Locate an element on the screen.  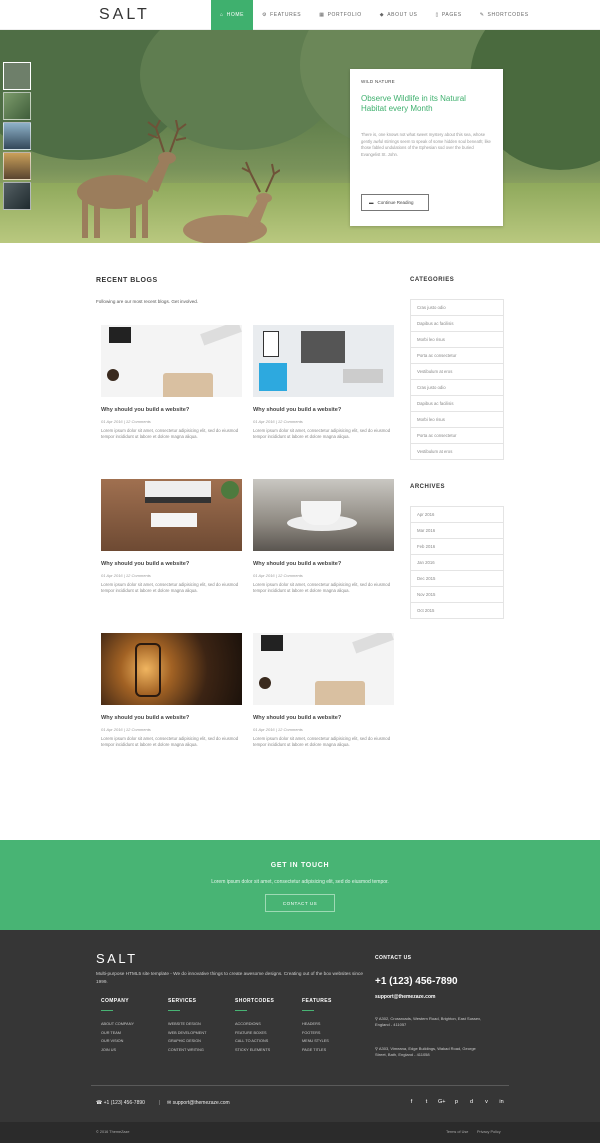
footer-column-title: SHORTCODES is located at coordinates (255, 1001).